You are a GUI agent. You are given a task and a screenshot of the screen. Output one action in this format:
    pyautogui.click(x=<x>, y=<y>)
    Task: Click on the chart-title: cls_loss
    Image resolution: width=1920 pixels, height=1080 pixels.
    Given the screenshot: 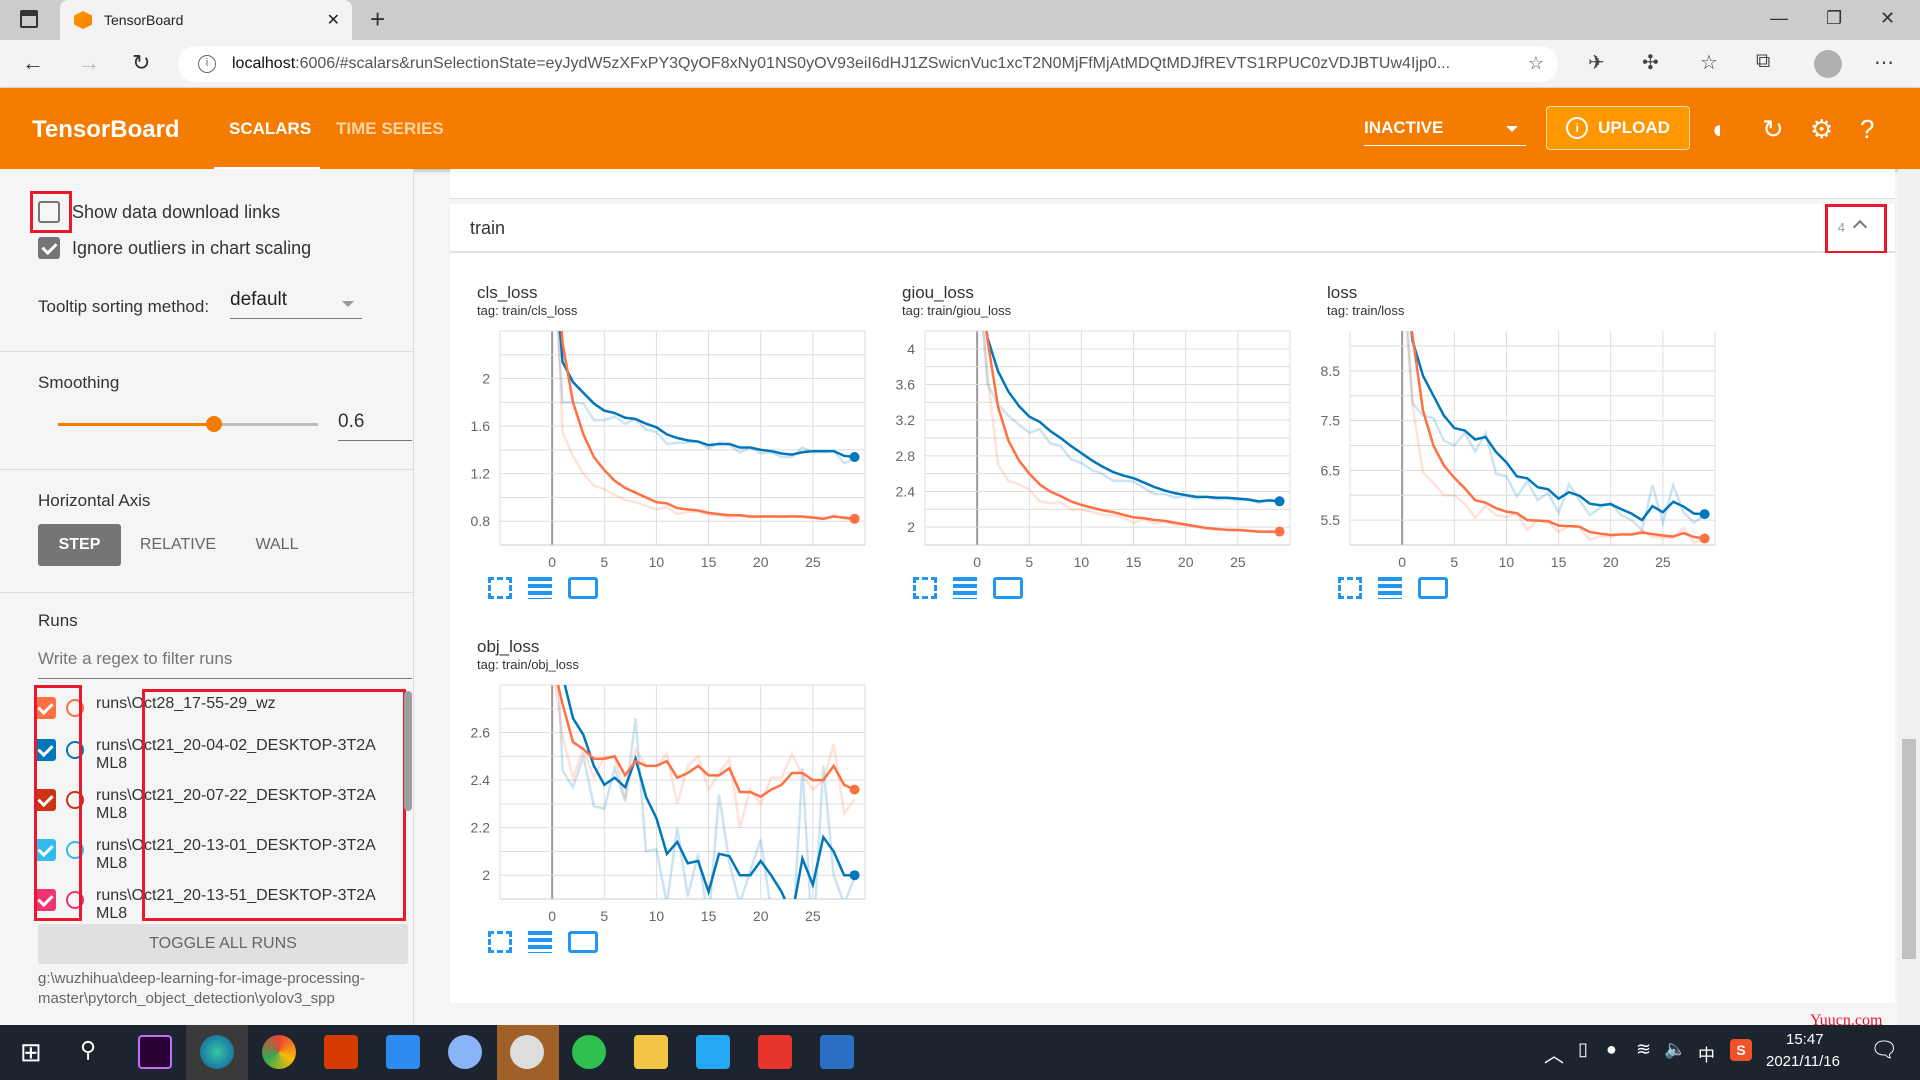 What is the action you would take?
    pyautogui.click(x=507, y=292)
    